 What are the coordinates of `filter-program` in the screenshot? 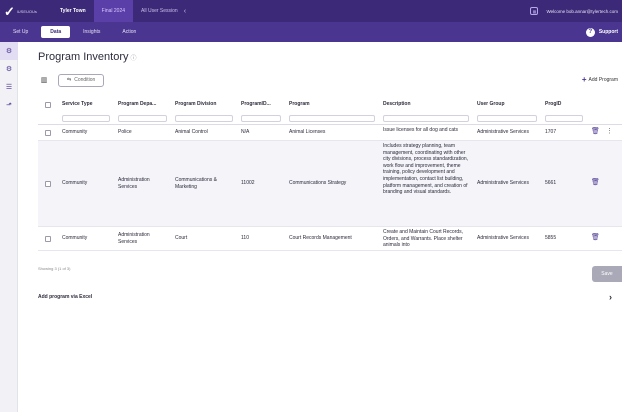 It's located at (332, 118).